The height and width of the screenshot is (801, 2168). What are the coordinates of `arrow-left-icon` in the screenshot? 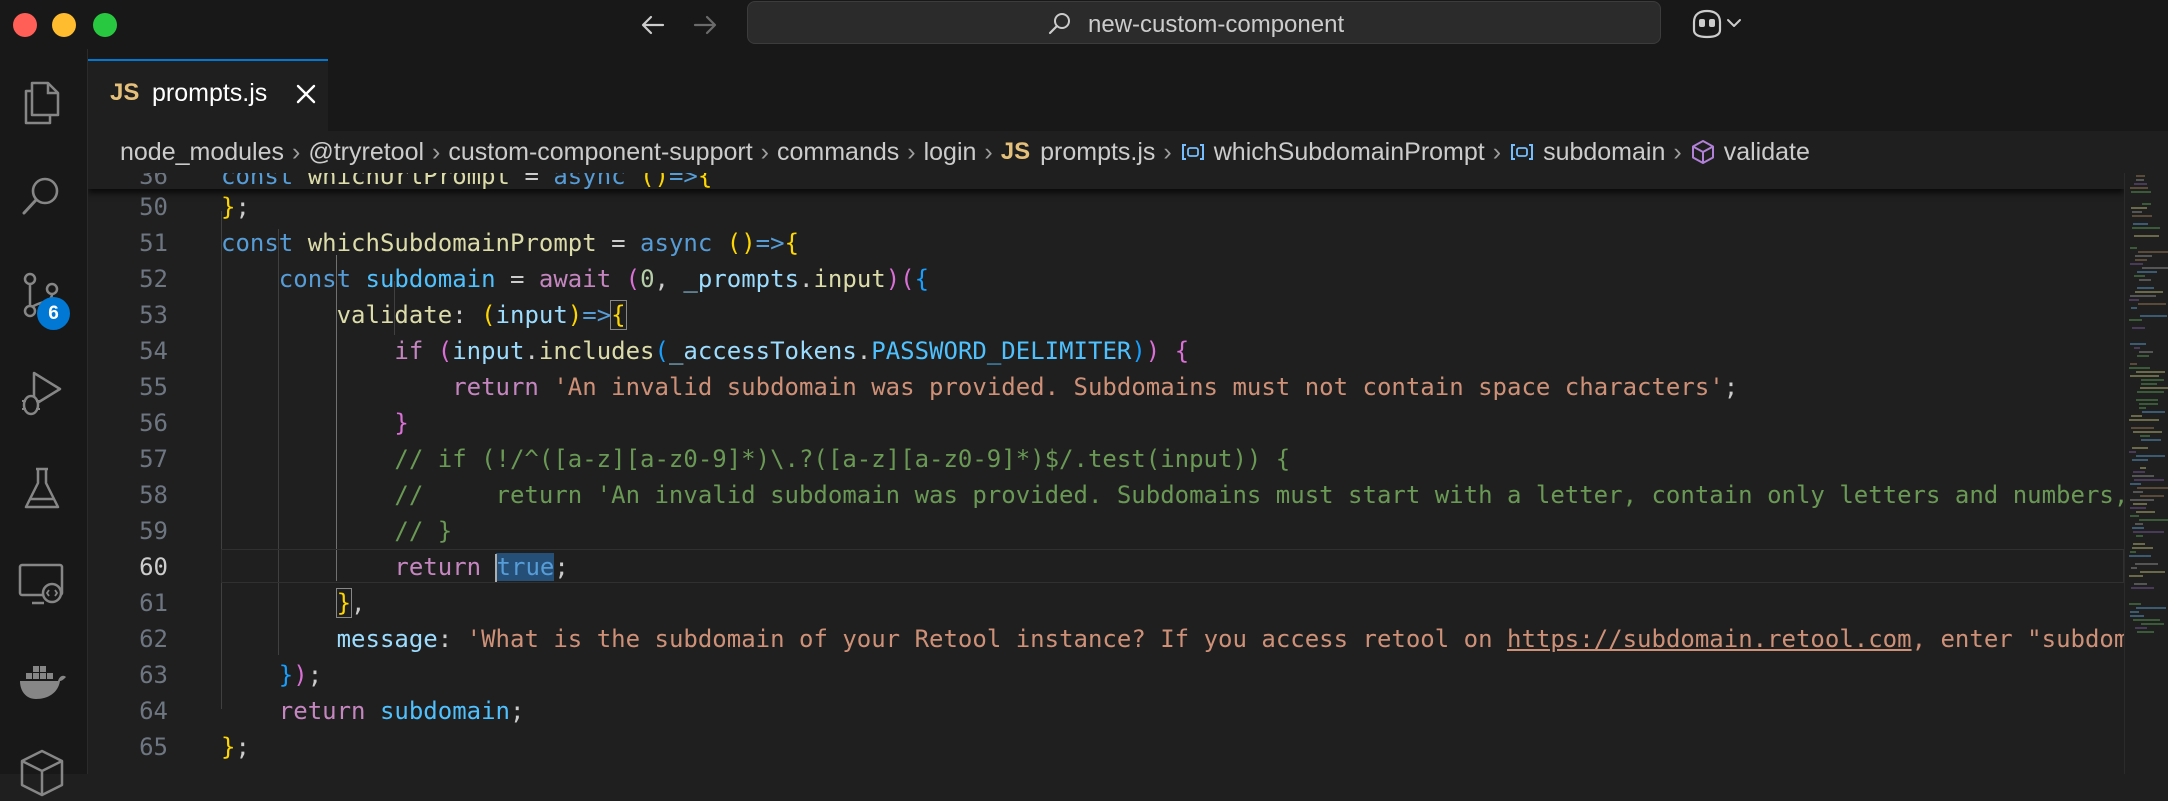 It's located at (653, 25).